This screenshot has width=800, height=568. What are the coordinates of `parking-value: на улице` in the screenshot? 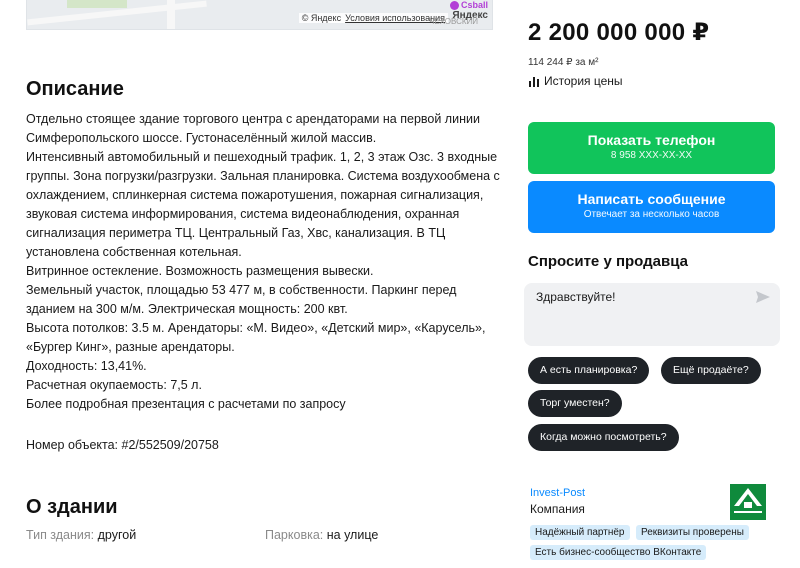 It's located at (352, 535).